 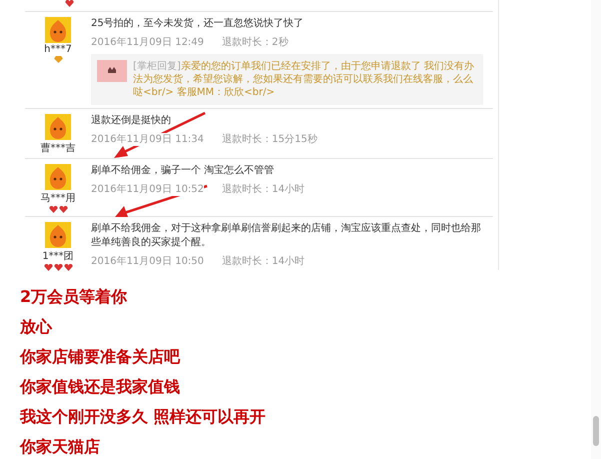 I want to click on comment-text: 你家店铺要准备关店吧, so click(x=100, y=357).